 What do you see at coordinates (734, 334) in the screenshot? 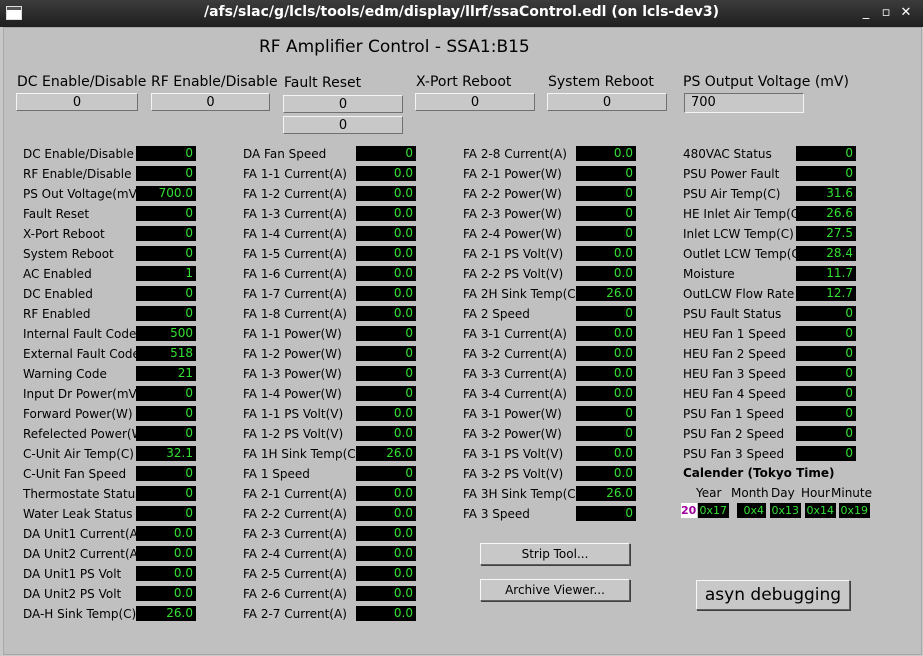
I see `readback-label: HEU Fan 1 Speed` at bounding box center [734, 334].